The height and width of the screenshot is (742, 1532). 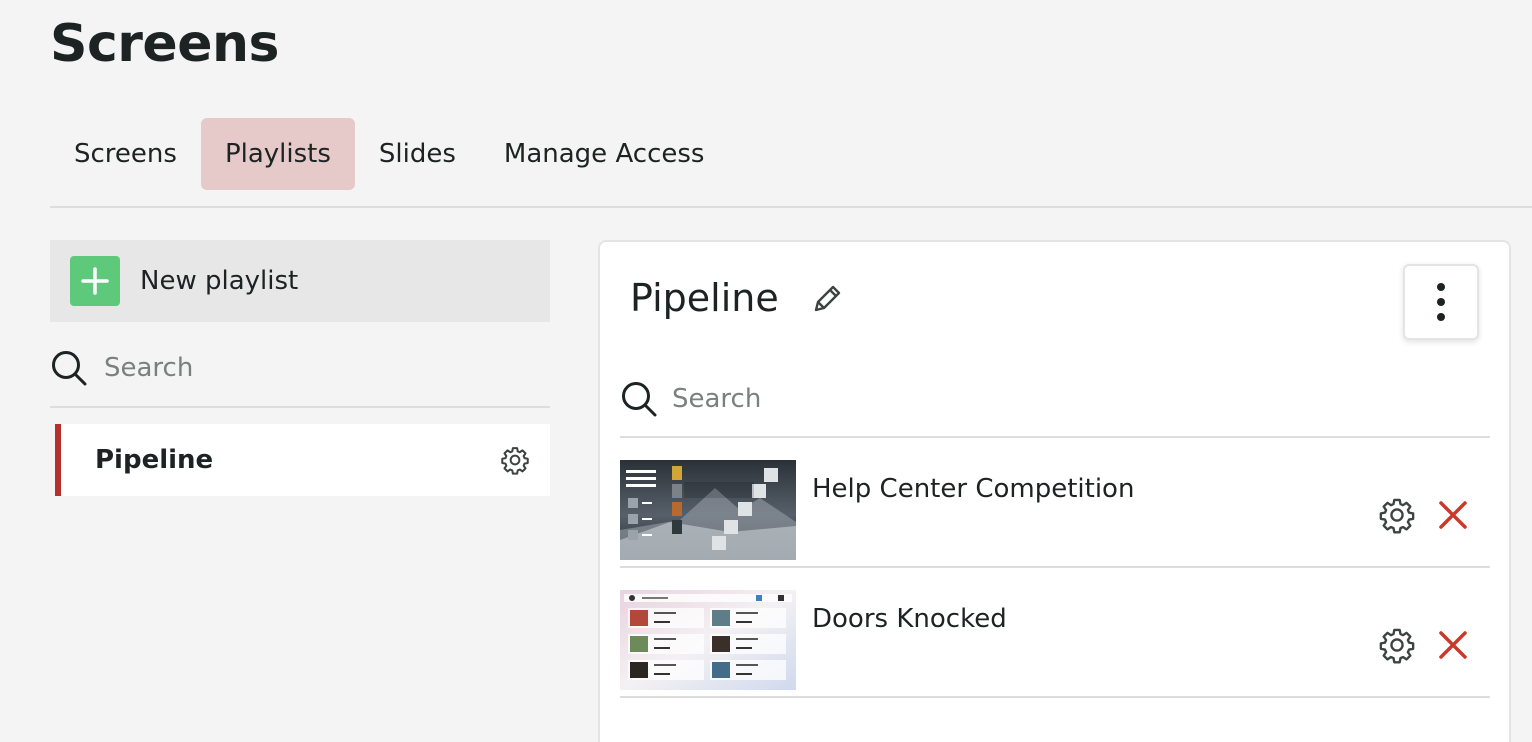 I want to click on playlist-title: Pipeline, so click(x=704, y=298).